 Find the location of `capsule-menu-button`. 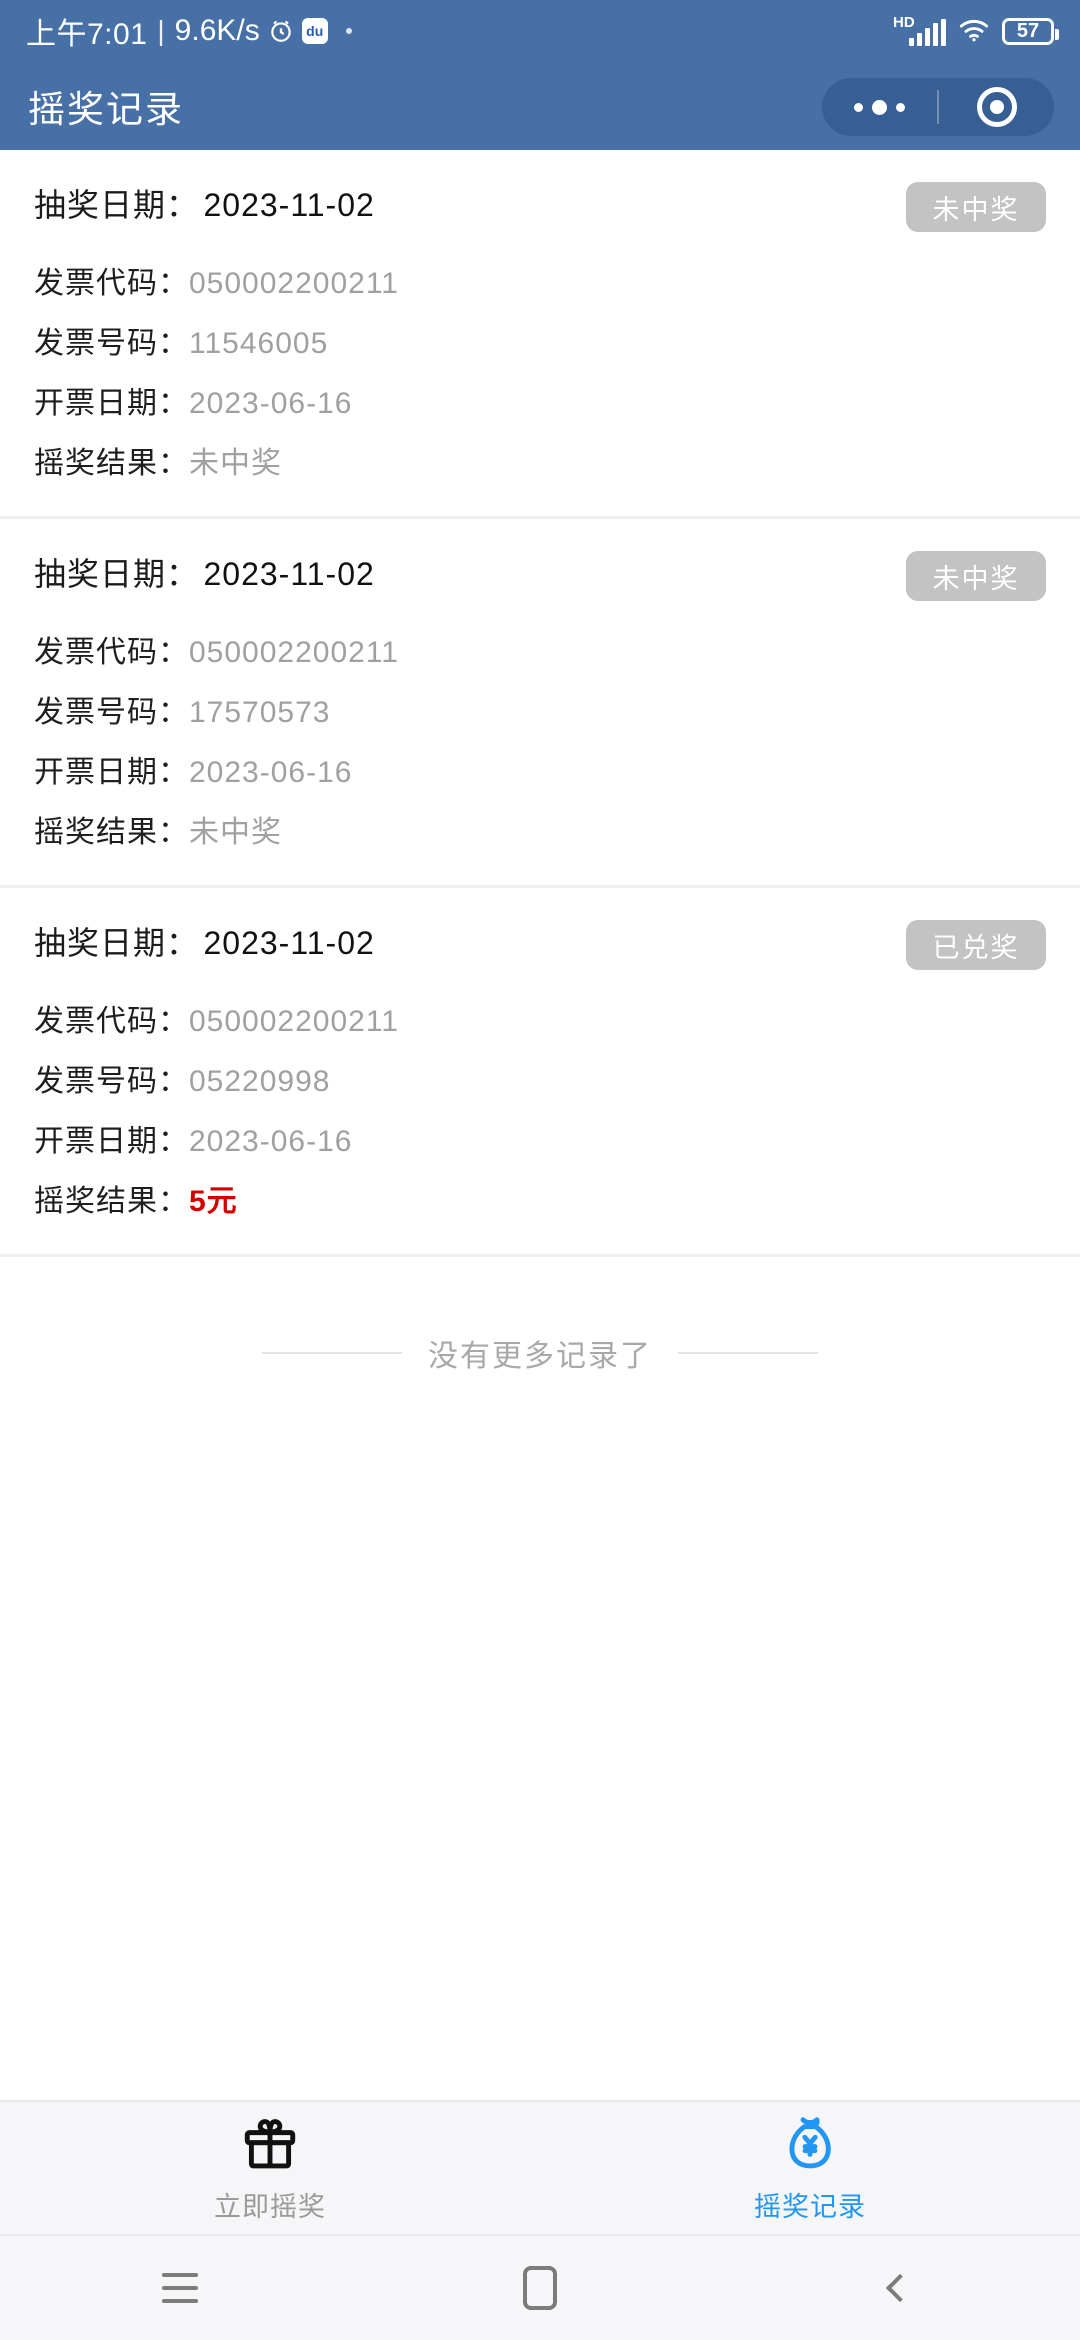

capsule-menu-button is located at coordinates (879, 107).